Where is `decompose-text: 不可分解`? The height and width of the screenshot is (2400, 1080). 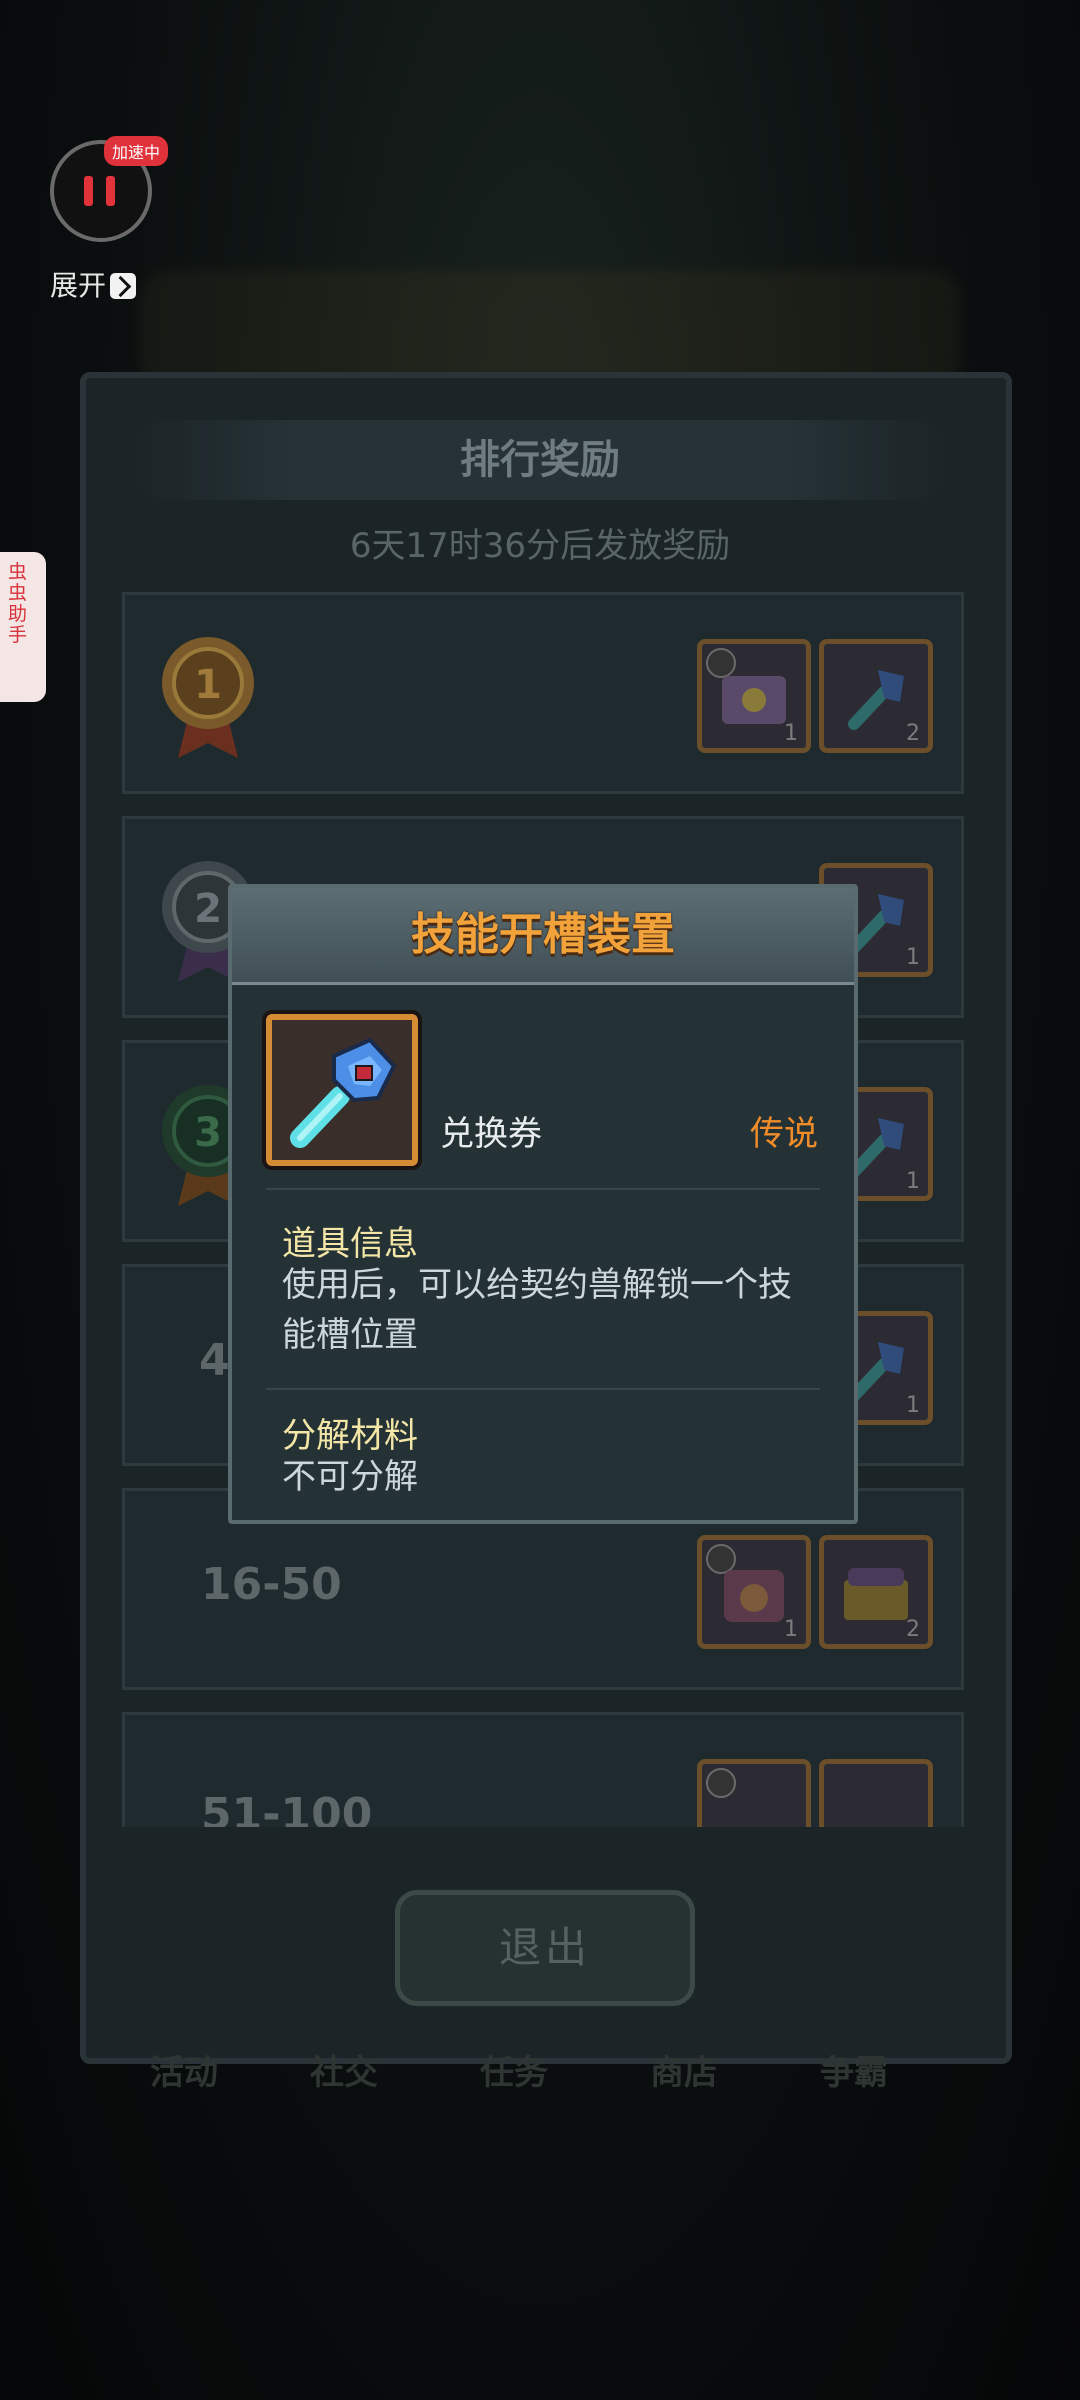
decompose-text: 不可分解 is located at coordinates (350, 1477).